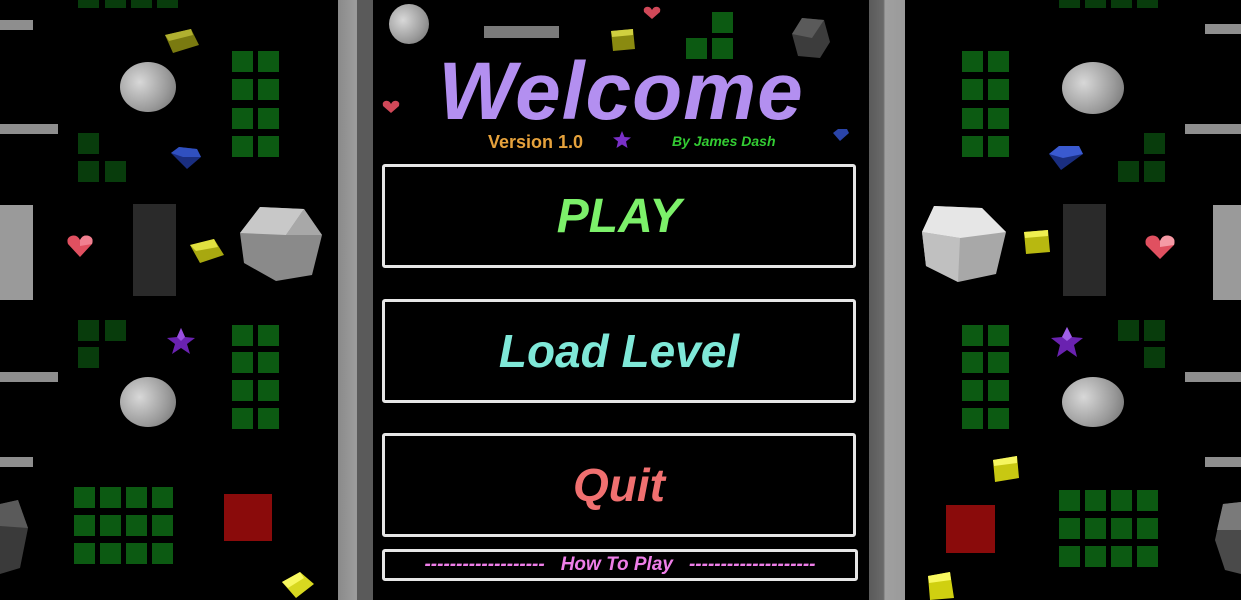 Image resolution: width=1241 pixels, height=600 pixels. I want to click on red-block-icon, so click(248, 517).